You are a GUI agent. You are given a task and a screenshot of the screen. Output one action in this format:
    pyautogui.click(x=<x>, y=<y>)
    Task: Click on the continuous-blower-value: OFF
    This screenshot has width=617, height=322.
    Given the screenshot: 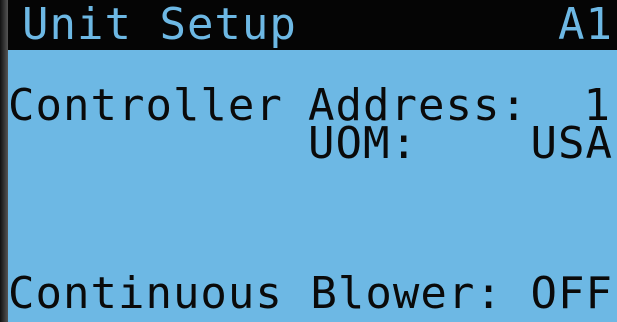 What is the action you would take?
    pyautogui.click(x=572, y=294)
    